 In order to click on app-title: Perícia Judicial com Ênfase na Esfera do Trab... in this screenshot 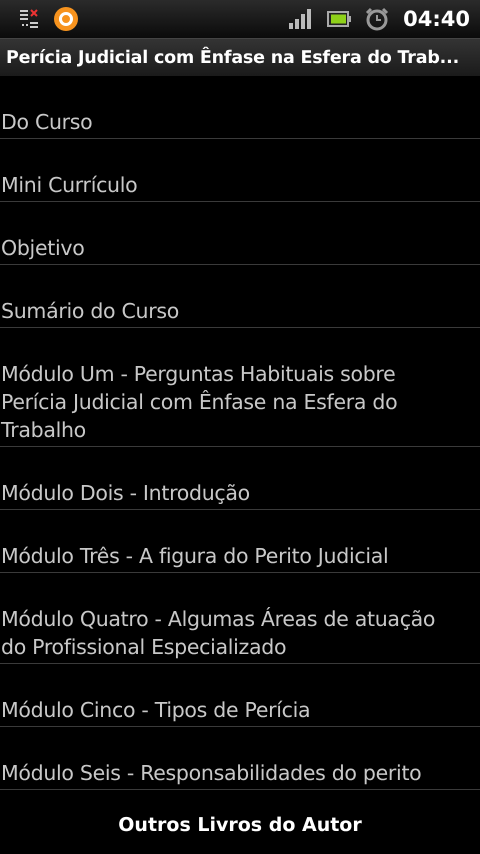, I will do `click(233, 58)`.